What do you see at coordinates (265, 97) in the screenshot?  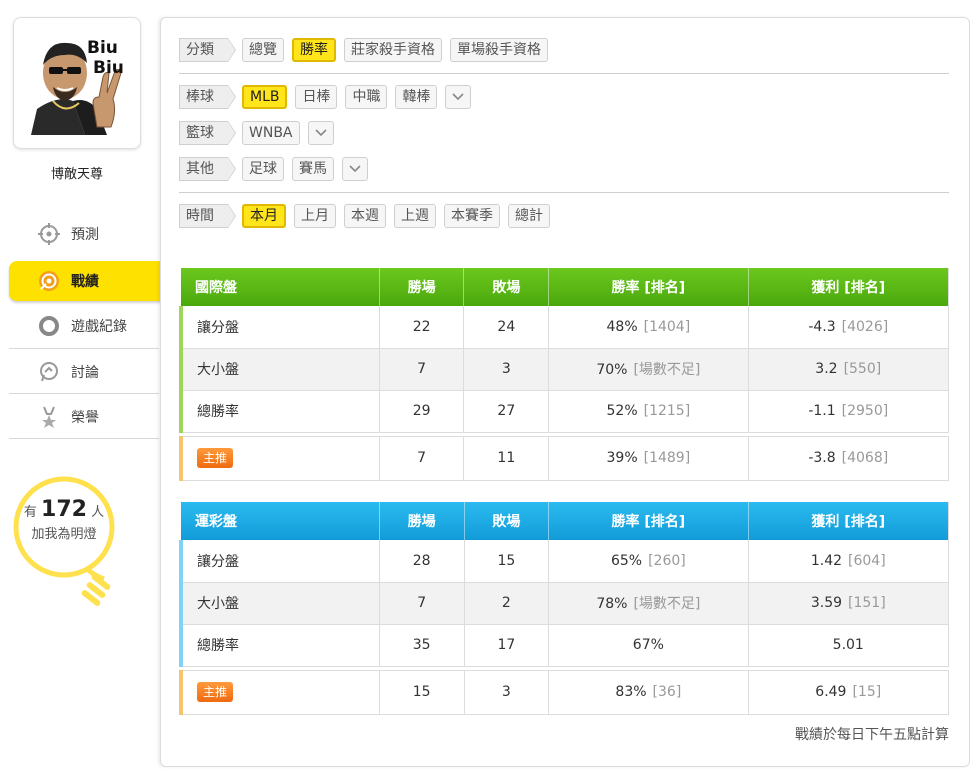 I see `chip-mlb: MLB` at bounding box center [265, 97].